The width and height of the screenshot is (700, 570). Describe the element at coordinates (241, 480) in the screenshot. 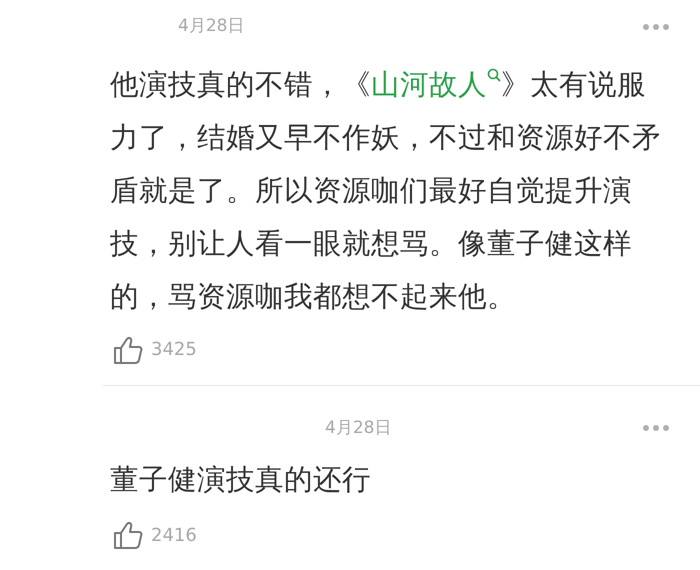

I see `comment-text: 董子健演技真的还行` at that location.